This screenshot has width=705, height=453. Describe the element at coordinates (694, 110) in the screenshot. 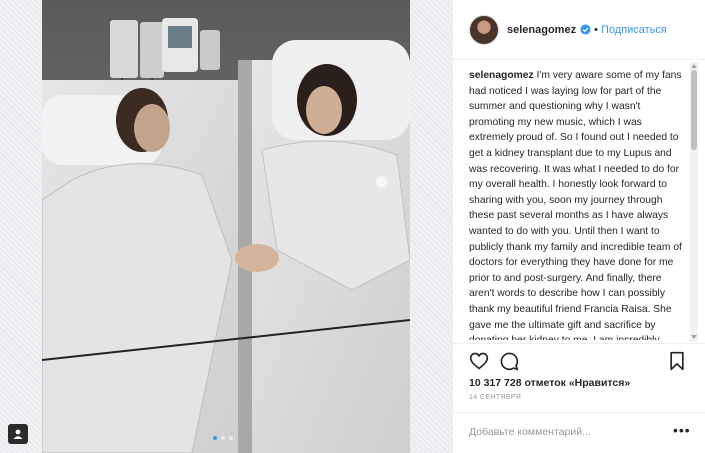

I see `caption-scroll-thumb` at that location.